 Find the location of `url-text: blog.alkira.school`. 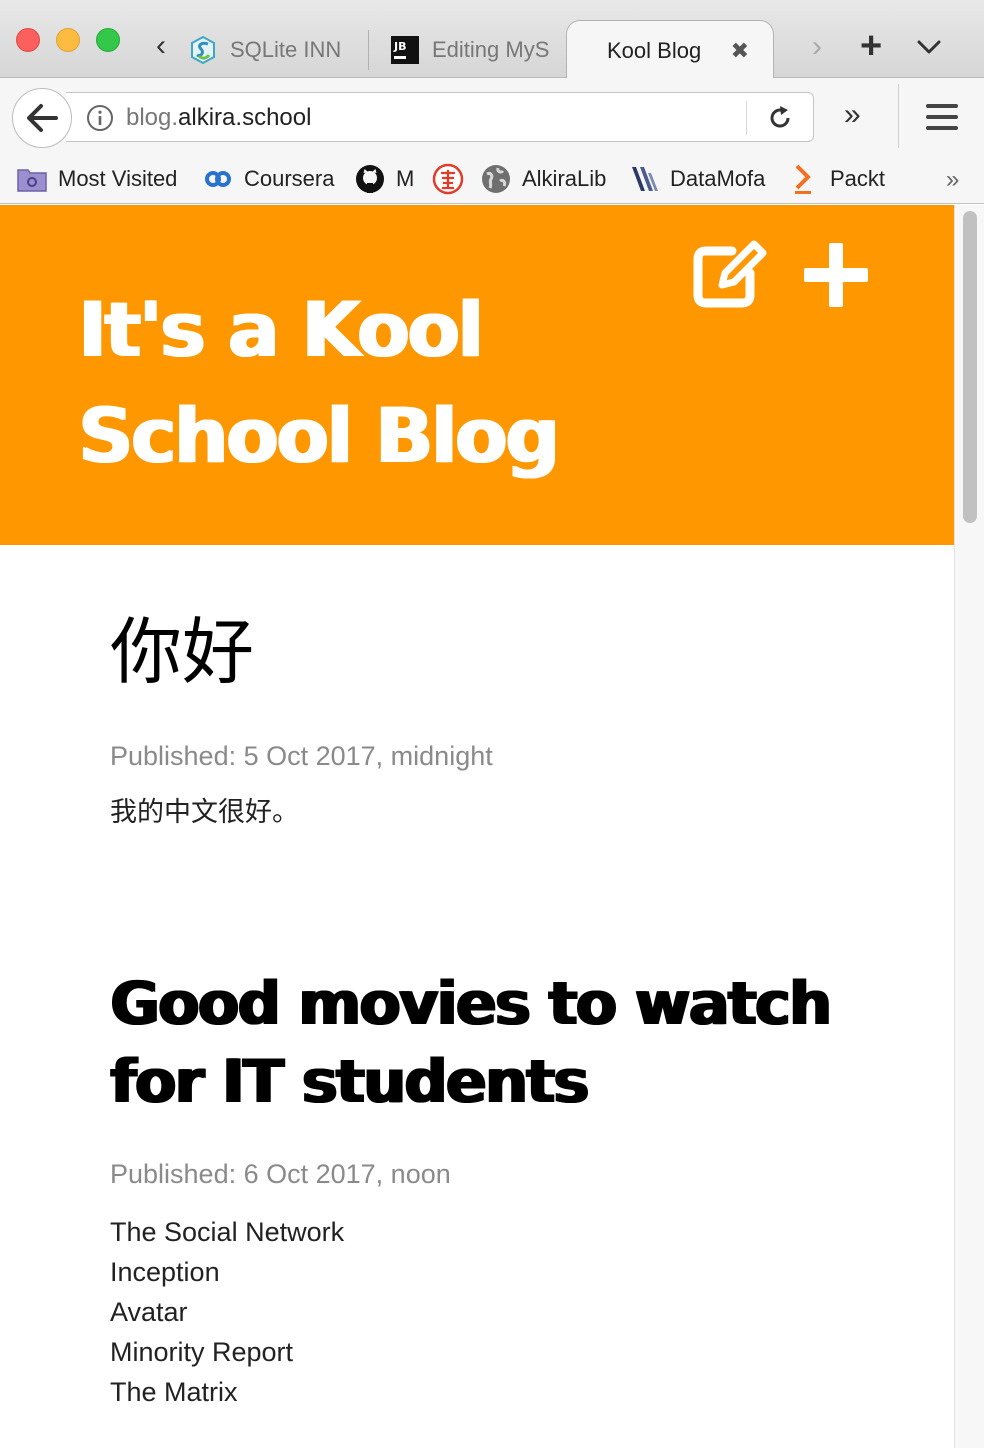

url-text: blog.alkira.school is located at coordinates (218, 118).